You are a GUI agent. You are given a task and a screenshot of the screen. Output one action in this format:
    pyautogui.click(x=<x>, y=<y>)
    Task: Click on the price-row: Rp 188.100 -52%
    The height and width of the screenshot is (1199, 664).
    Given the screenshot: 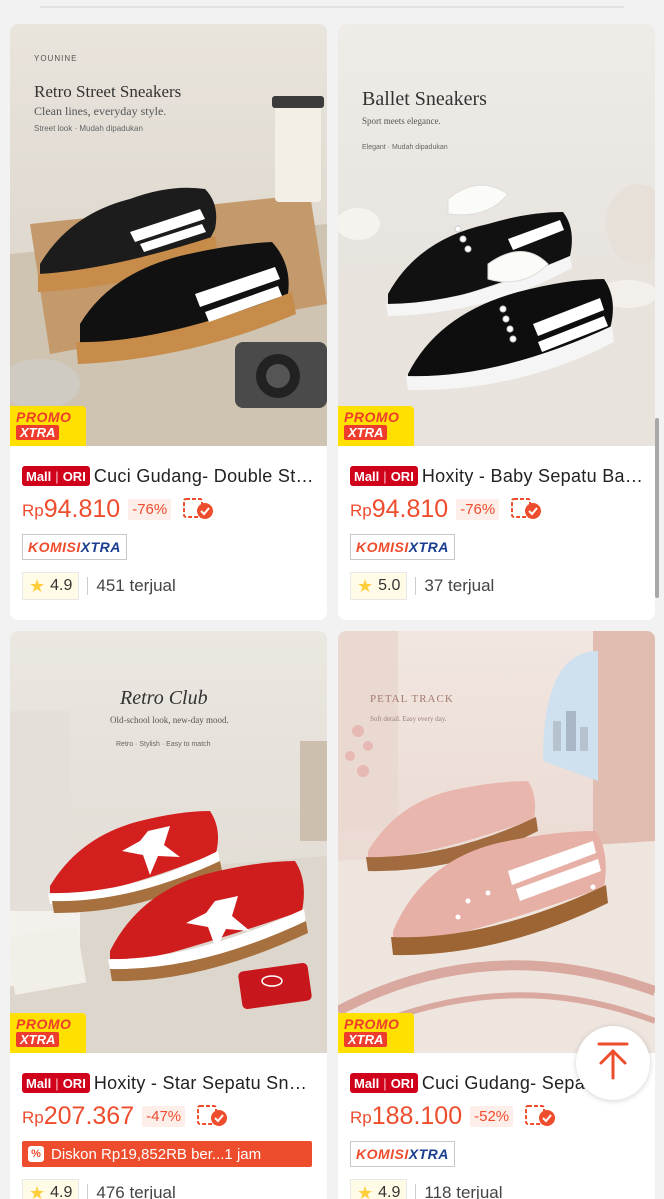 What is the action you would take?
    pyautogui.click(x=496, y=1116)
    